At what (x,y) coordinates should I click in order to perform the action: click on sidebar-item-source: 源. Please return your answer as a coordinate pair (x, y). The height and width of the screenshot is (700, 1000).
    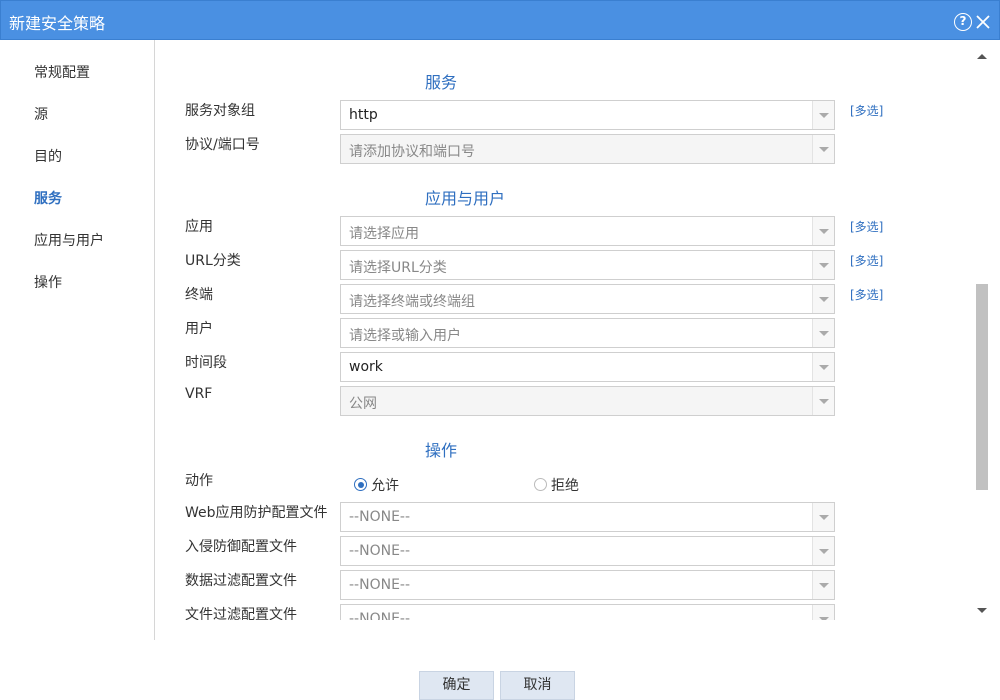
    Looking at the image, I should click on (41, 114).